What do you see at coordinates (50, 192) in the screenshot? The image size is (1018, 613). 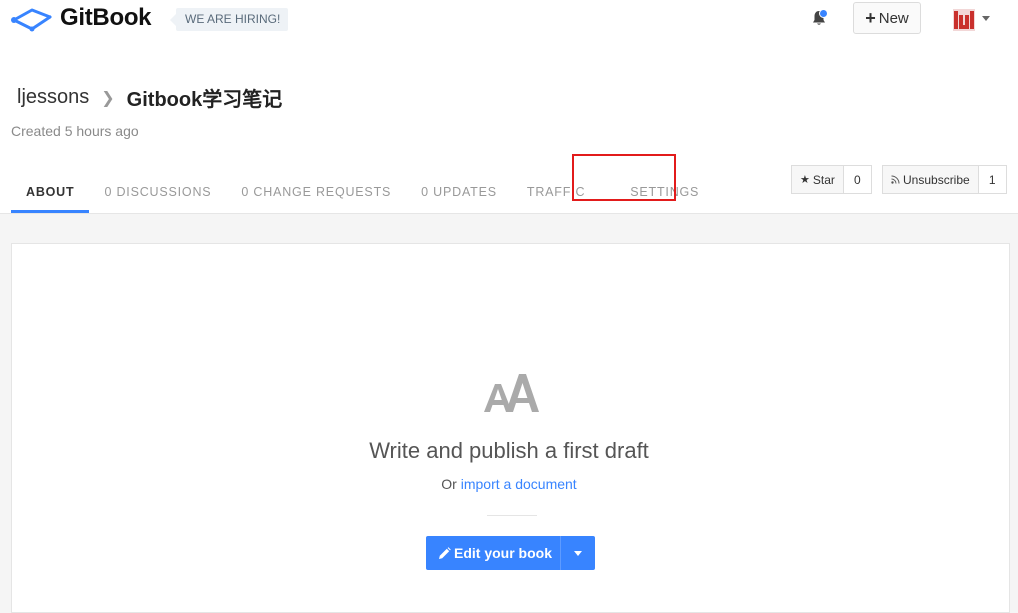 I see `tab-about: ABOUT` at bounding box center [50, 192].